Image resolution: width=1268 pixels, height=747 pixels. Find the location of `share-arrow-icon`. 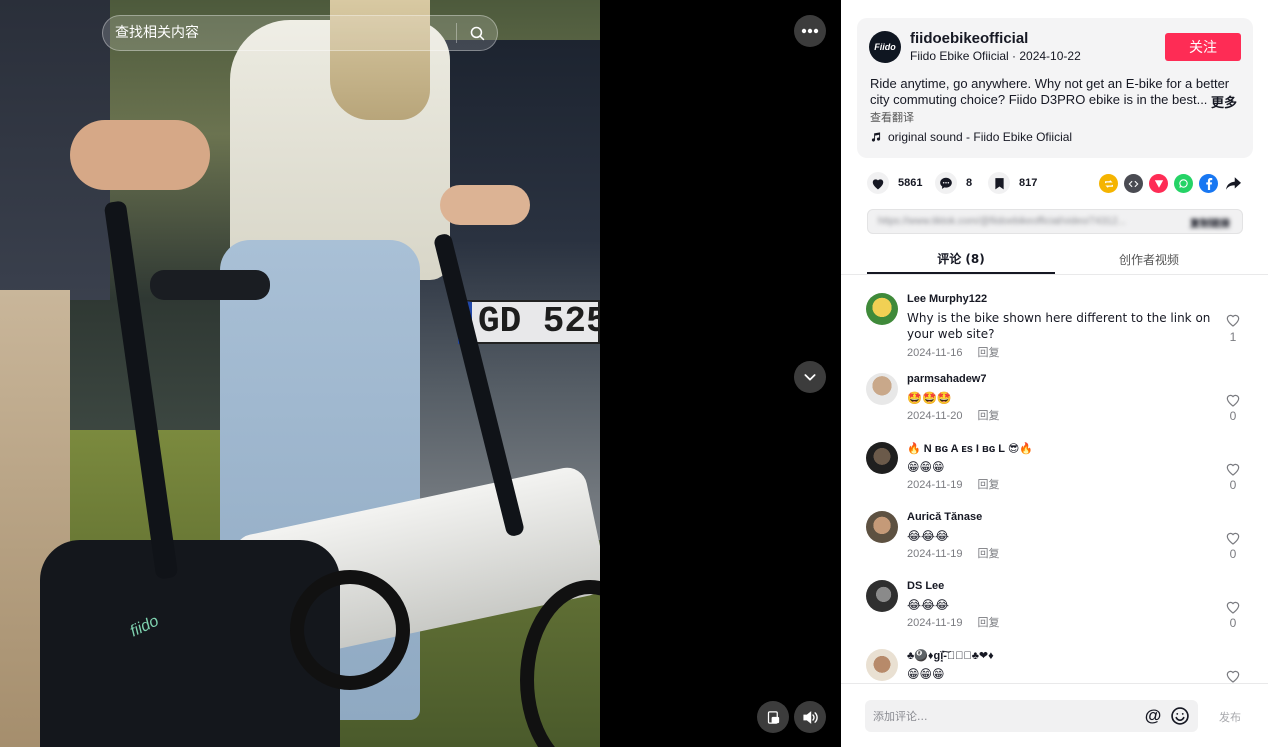

share-arrow-icon is located at coordinates (1233, 183).